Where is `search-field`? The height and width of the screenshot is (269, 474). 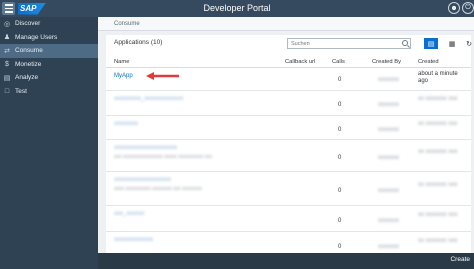
search-field is located at coordinates (349, 43).